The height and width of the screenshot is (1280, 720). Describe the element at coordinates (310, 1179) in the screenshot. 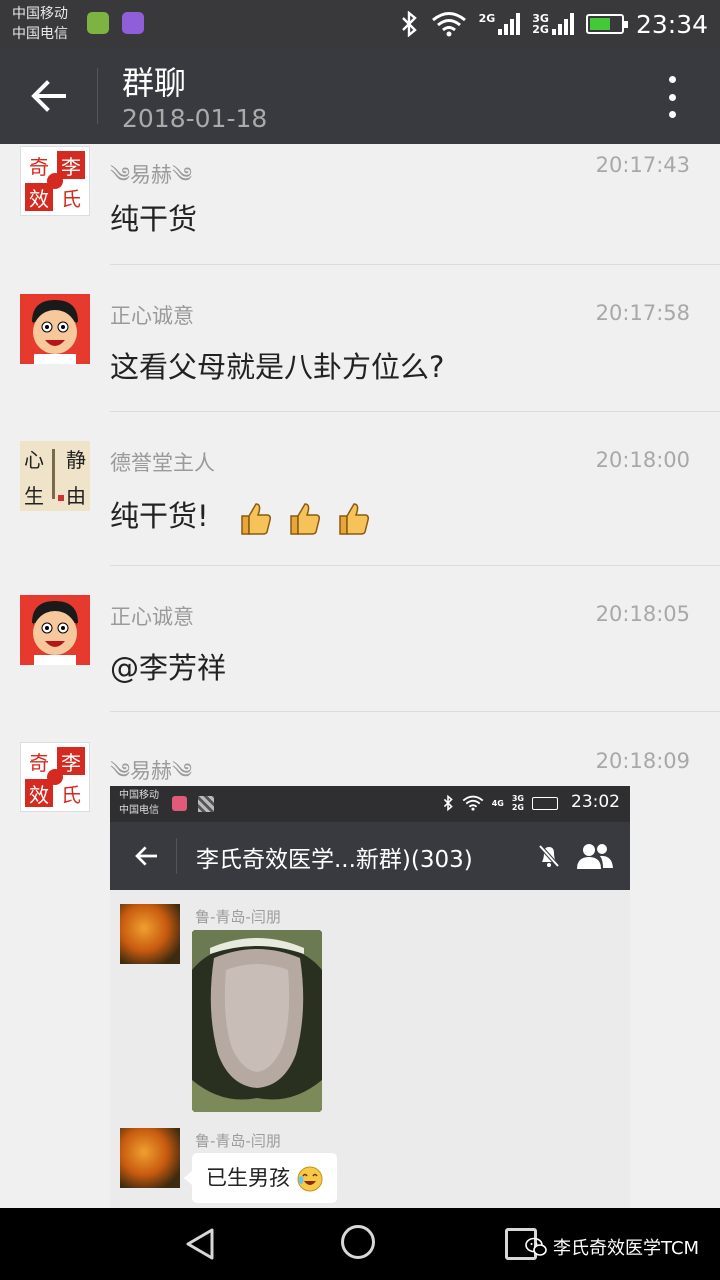

I see `laughing-face-icon` at that location.